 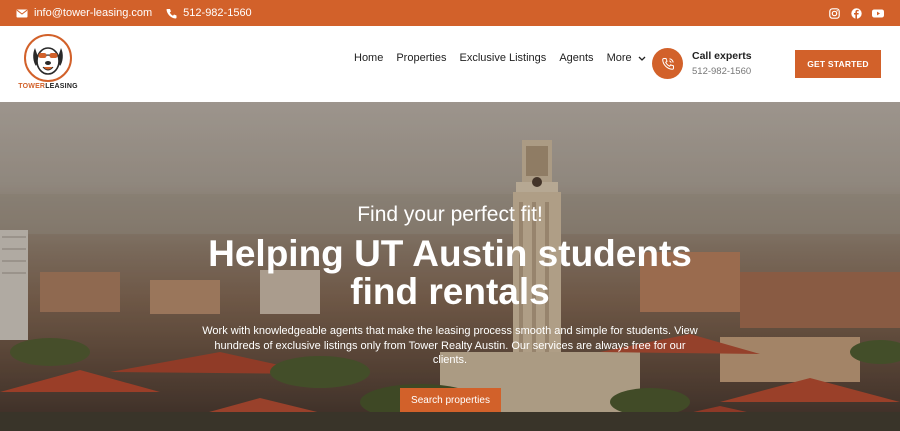 What do you see at coordinates (722, 56) in the screenshot?
I see `call-title: Call experts` at bounding box center [722, 56].